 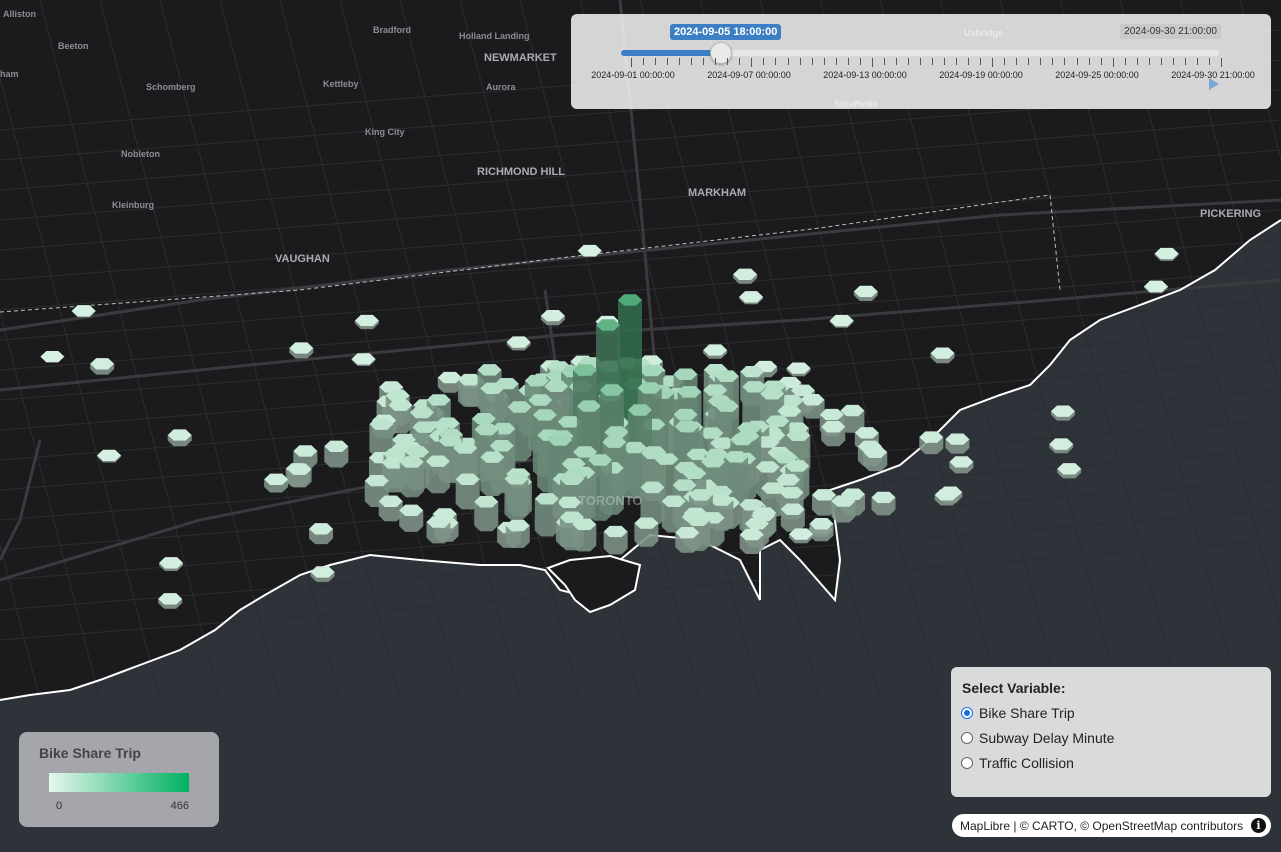 What do you see at coordinates (385, 132) in the screenshot?
I see `place-label: King City` at bounding box center [385, 132].